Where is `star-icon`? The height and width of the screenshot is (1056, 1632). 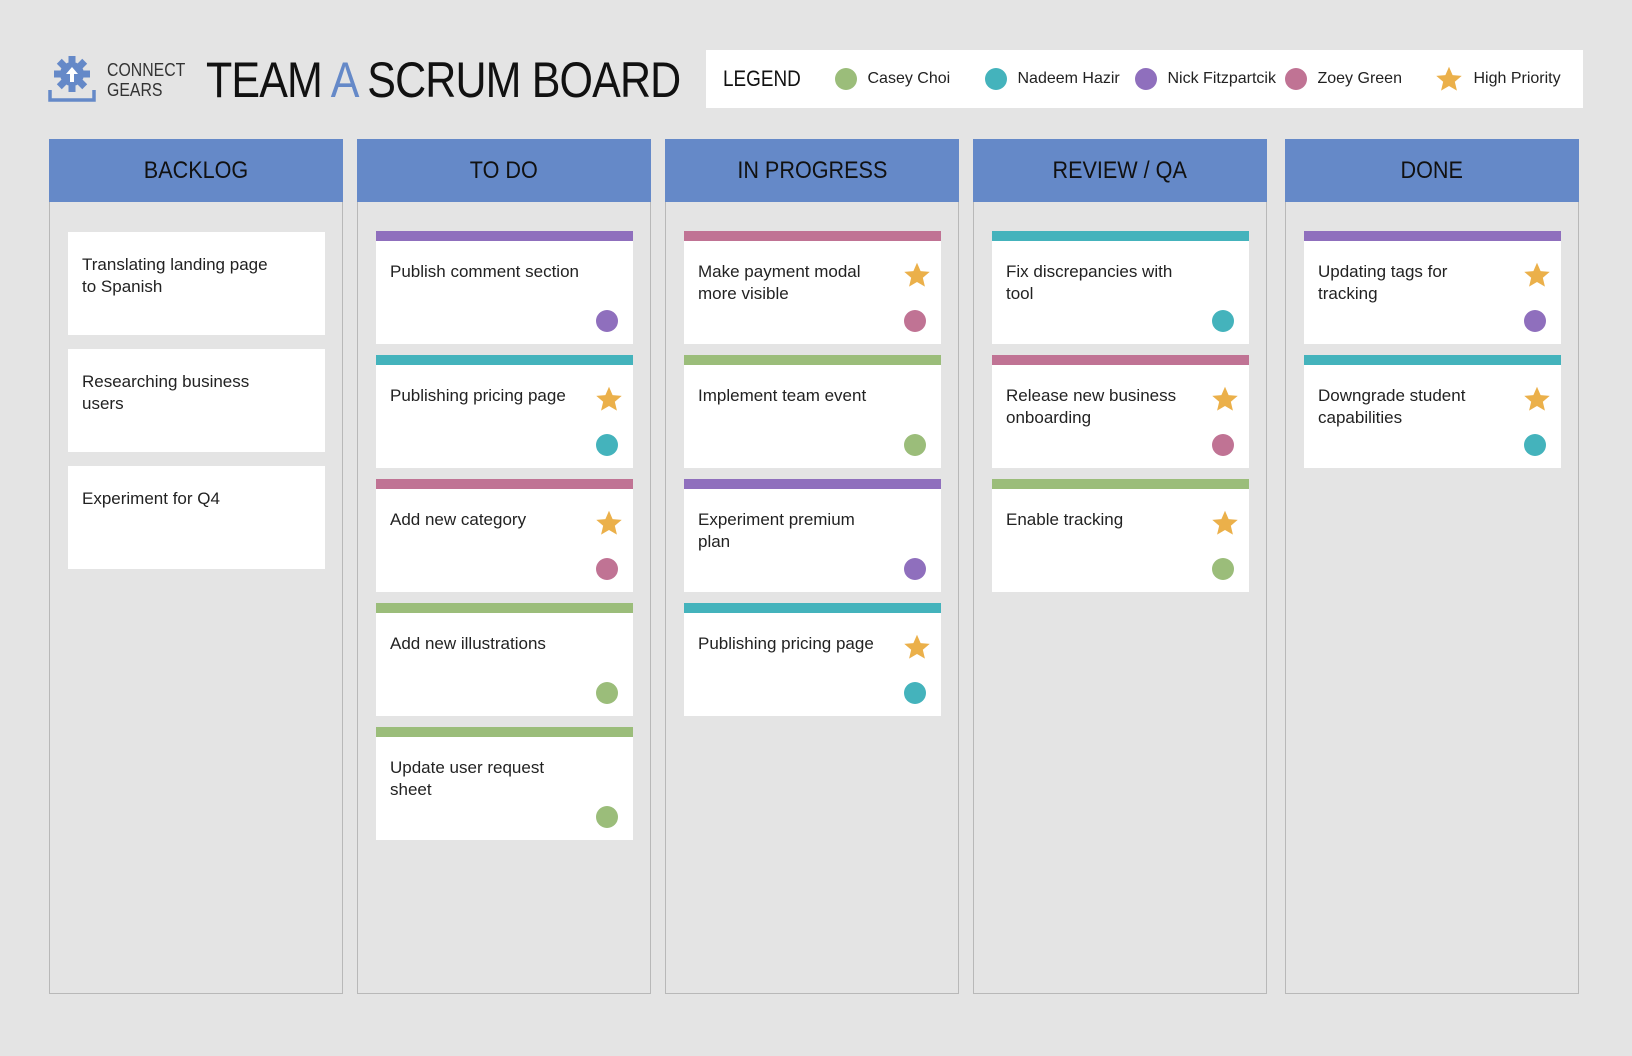
star-icon is located at coordinates (1449, 79).